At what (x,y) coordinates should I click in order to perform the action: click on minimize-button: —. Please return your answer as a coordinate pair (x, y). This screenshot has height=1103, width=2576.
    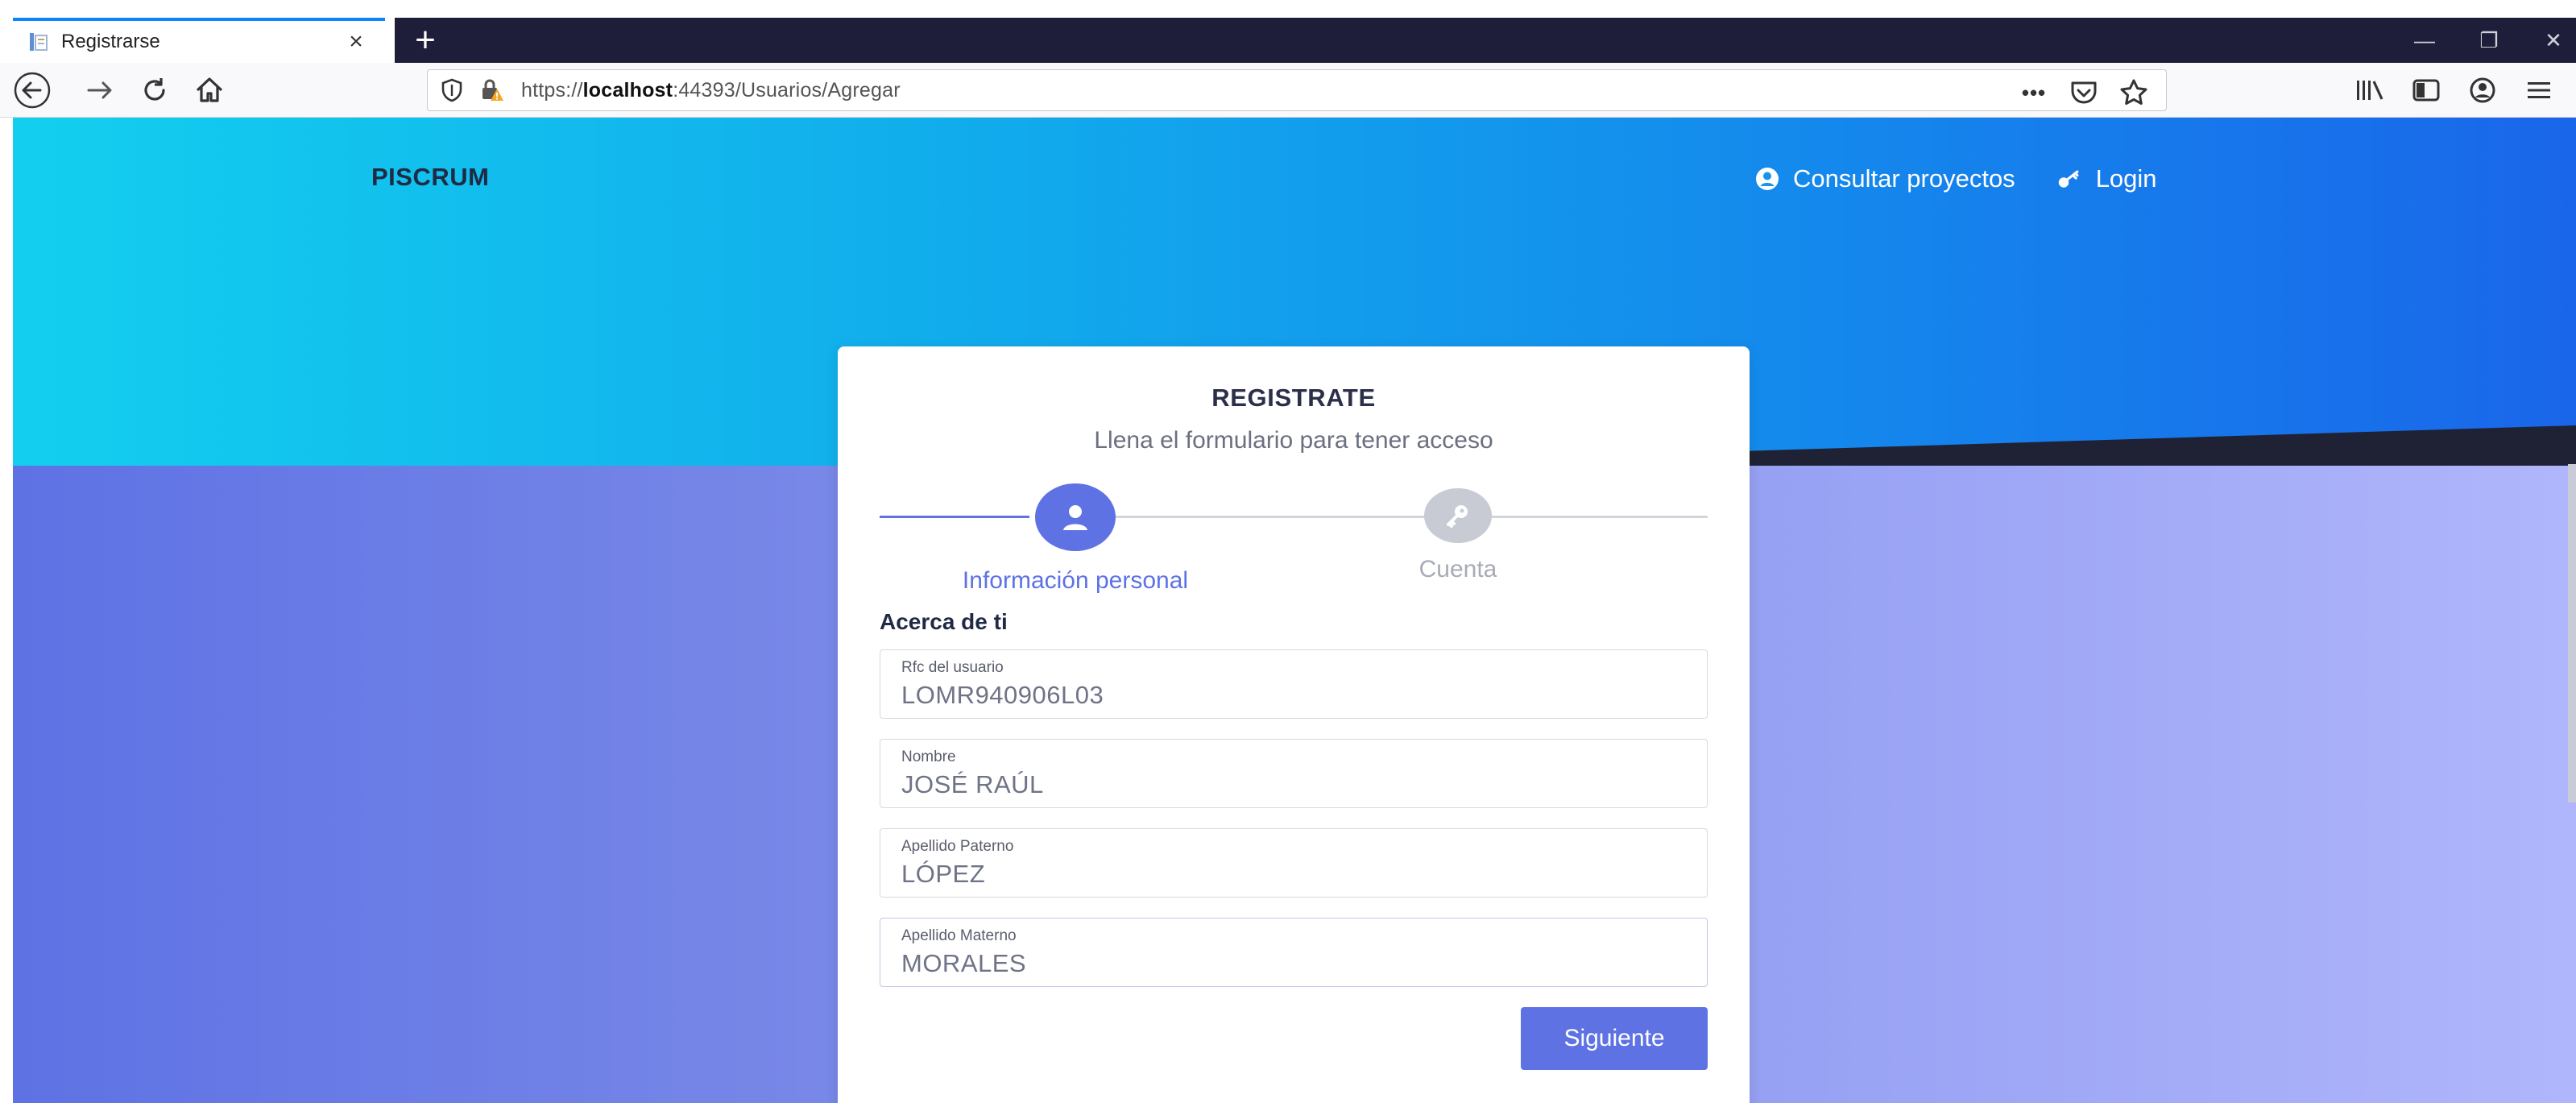
    Looking at the image, I should click on (2424, 41).